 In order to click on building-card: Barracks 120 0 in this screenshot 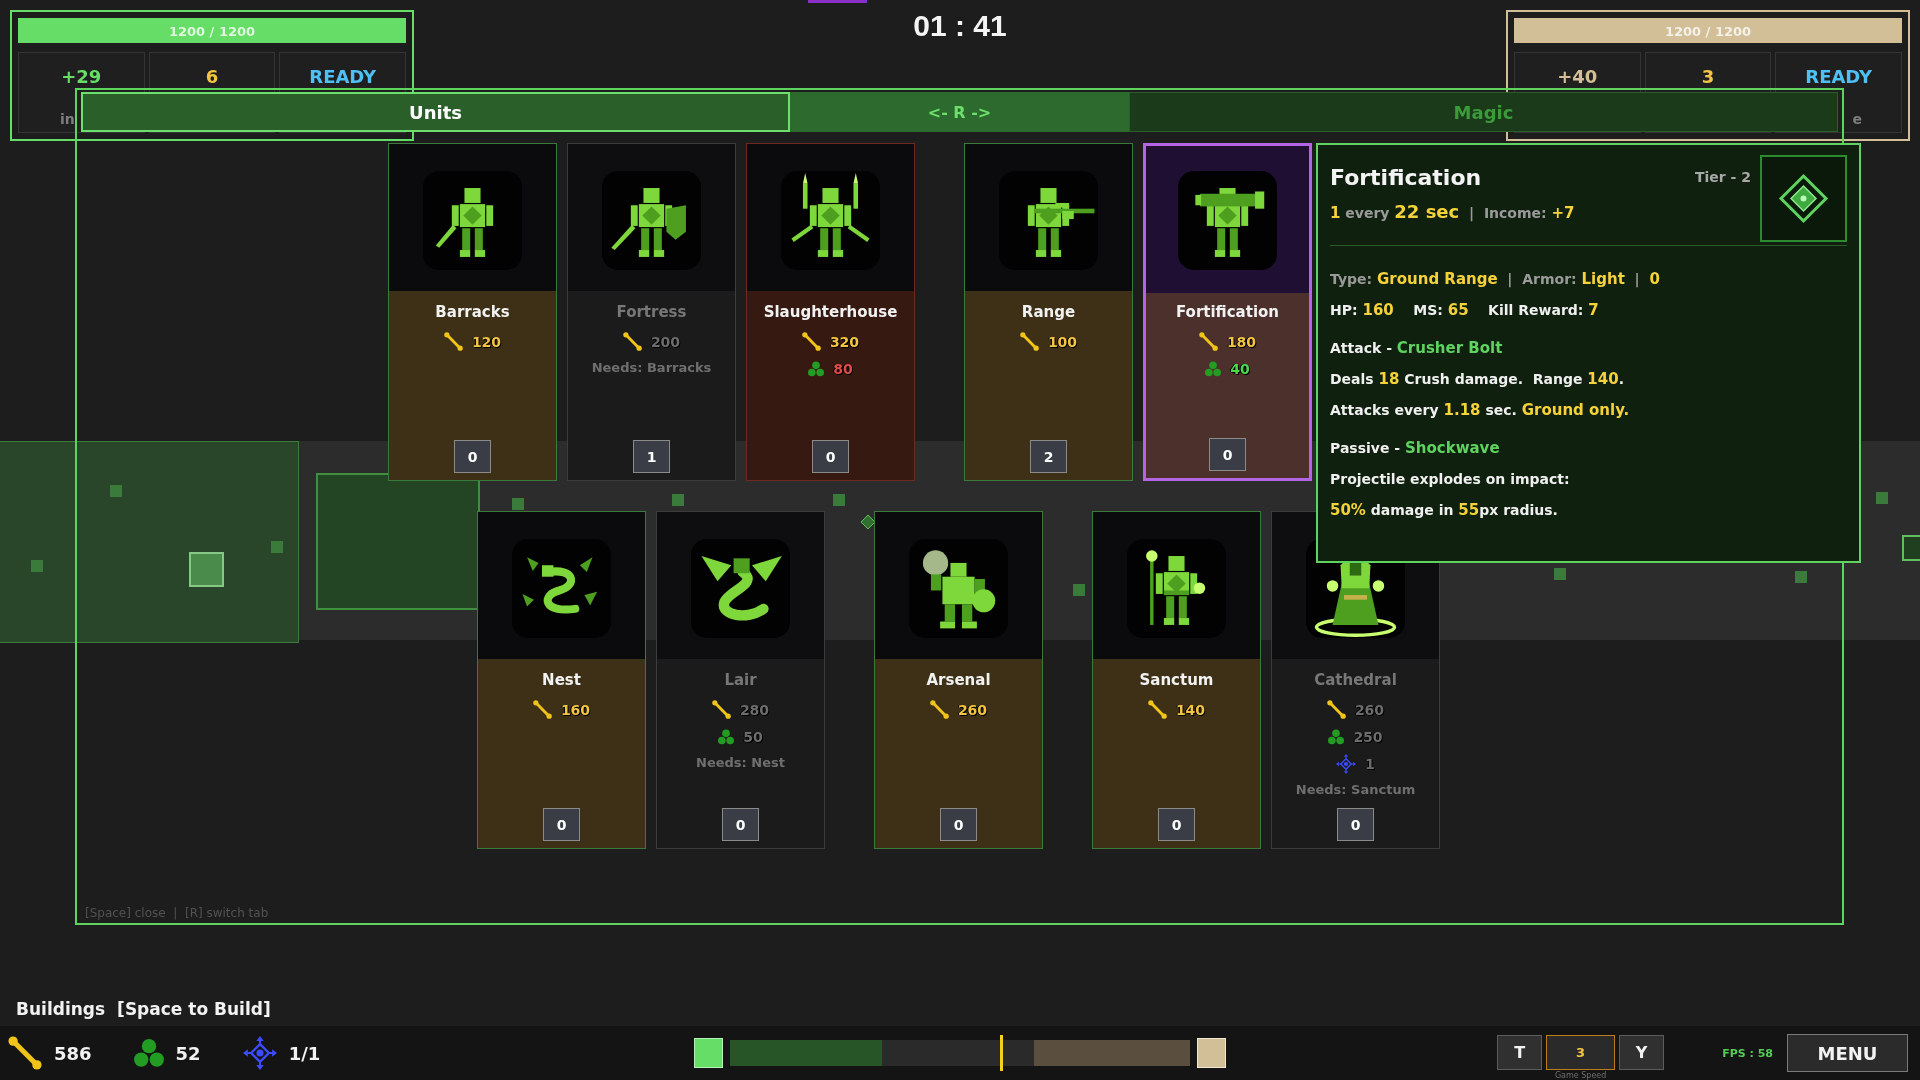, I will do `click(472, 312)`.